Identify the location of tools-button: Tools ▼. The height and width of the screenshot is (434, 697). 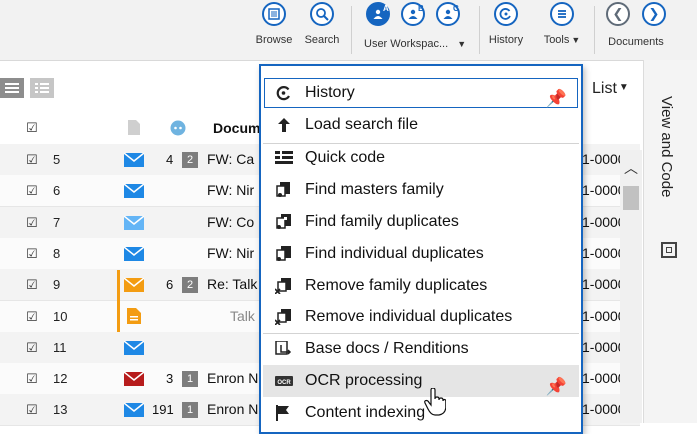
(562, 24).